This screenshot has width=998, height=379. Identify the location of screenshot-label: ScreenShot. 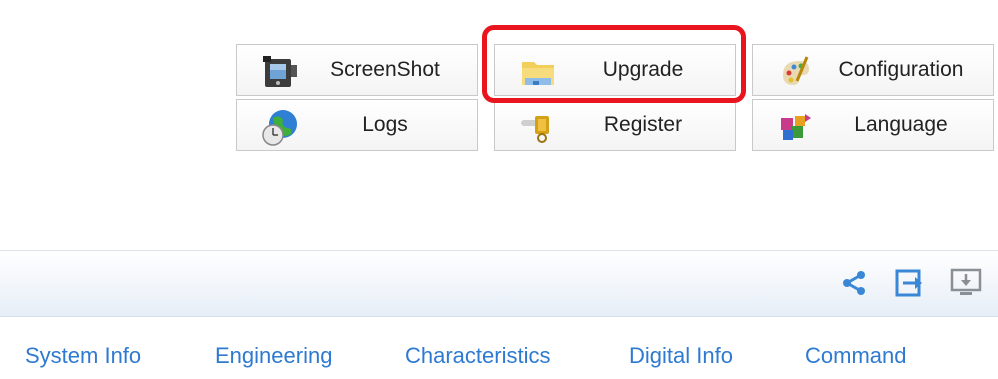
(385, 69).